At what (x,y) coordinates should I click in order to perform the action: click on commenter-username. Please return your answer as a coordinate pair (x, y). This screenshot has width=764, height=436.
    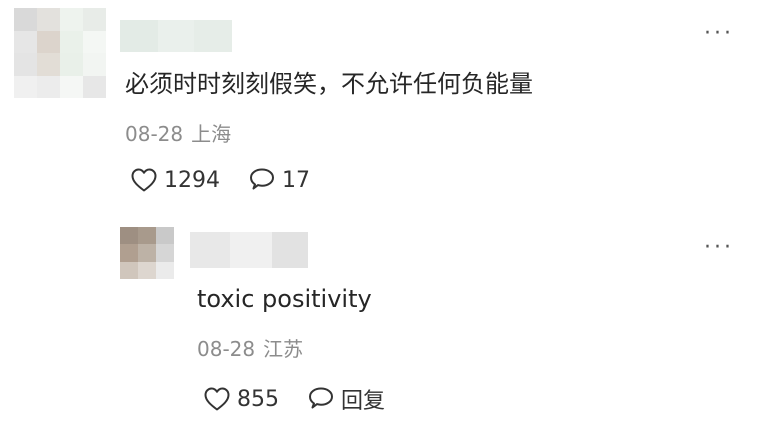
    Looking at the image, I should click on (176, 36).